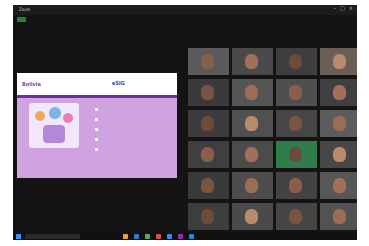  What do you see at coordinates (32, 85) in the screenshot?
I see `slide-brand-left: Bolivia` at bounding box center [32, 85].